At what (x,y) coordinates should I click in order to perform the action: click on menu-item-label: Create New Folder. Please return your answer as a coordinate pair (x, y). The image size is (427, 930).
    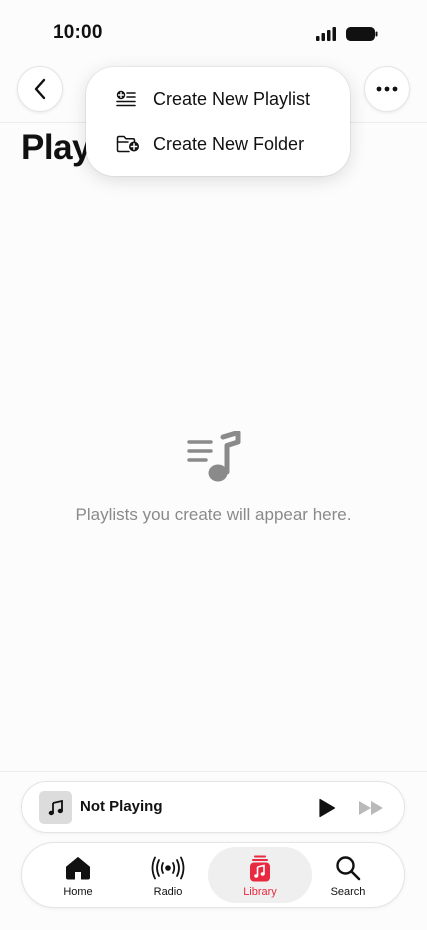
    Looking at the image, I should click on (229, 143).